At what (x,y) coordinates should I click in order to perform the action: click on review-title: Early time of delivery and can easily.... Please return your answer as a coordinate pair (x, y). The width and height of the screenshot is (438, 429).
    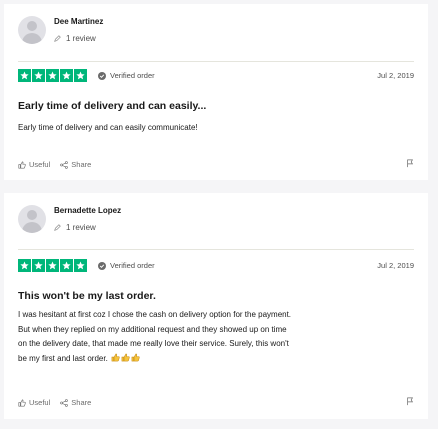
    Looking at the image, I should click on (112, 106).